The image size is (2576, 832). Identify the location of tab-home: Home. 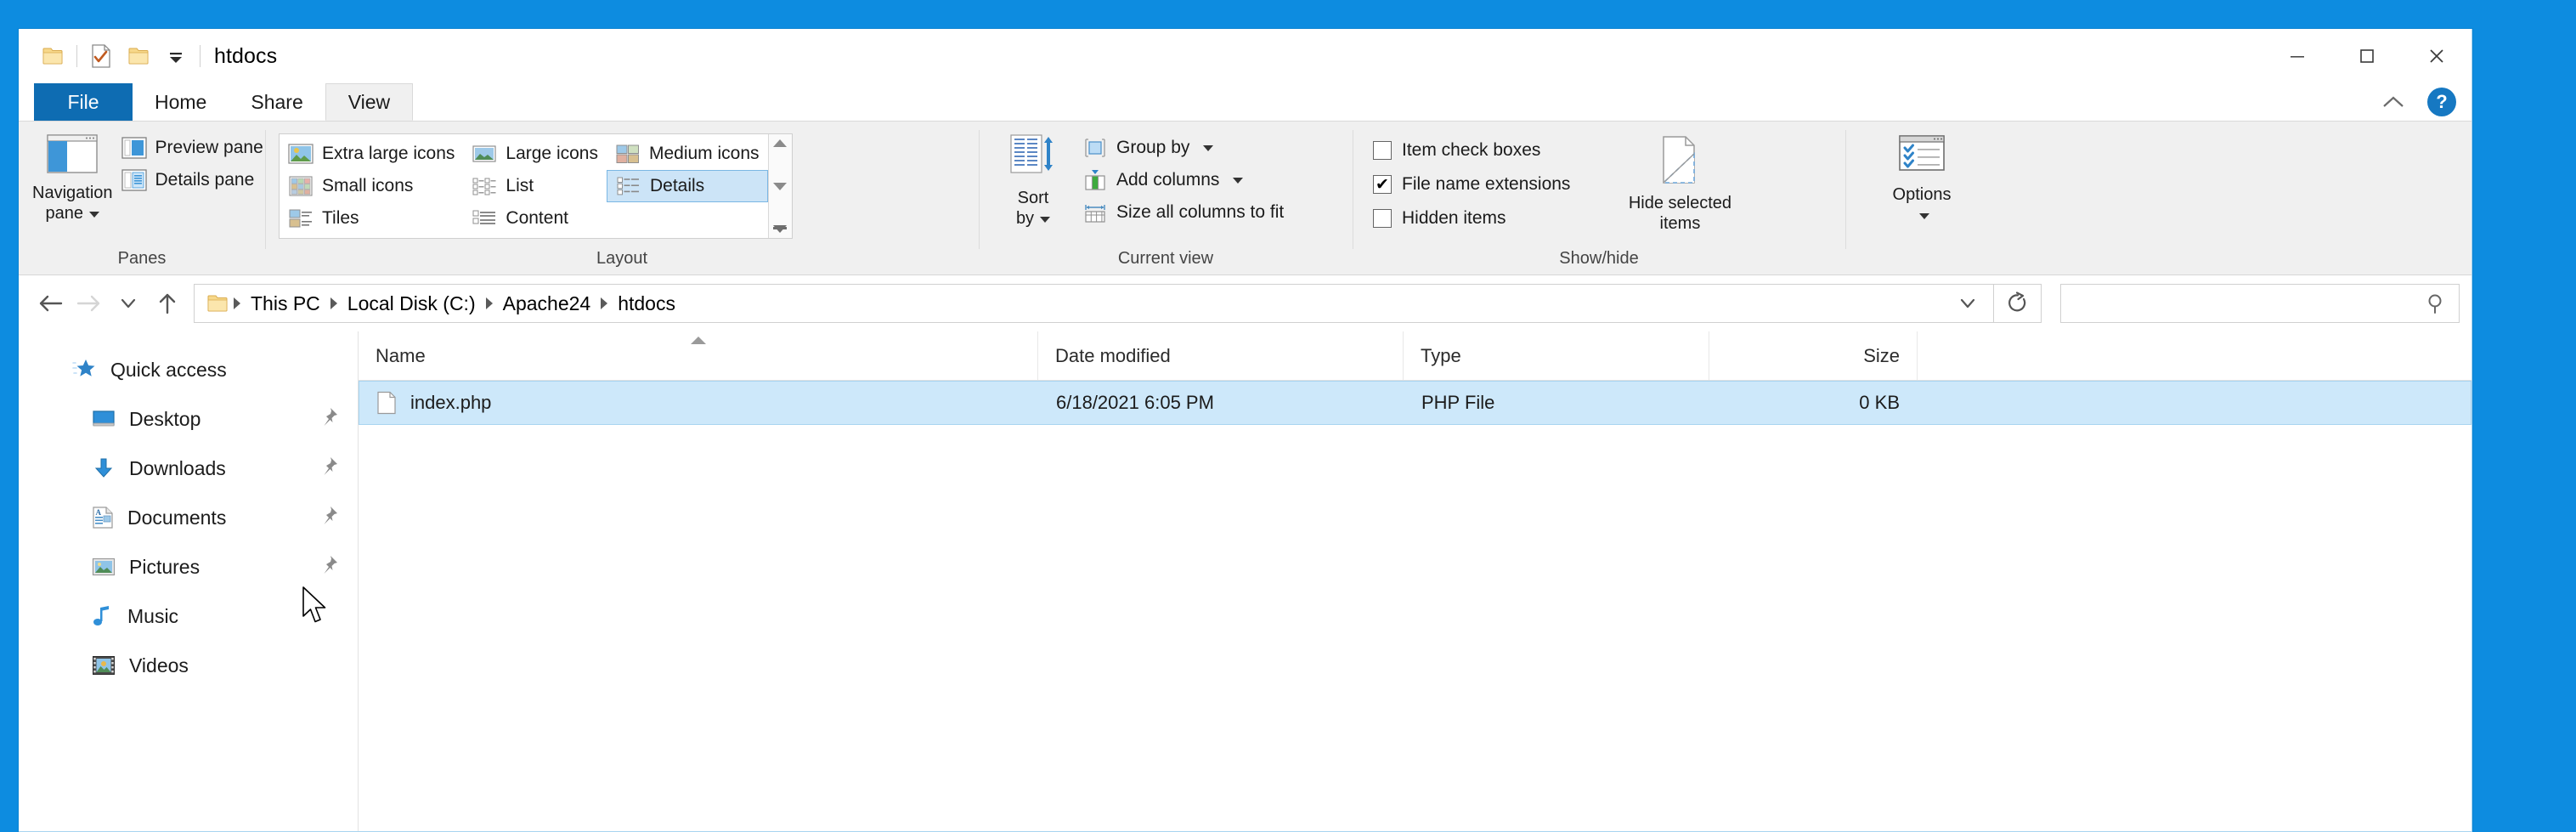
(181, 102).